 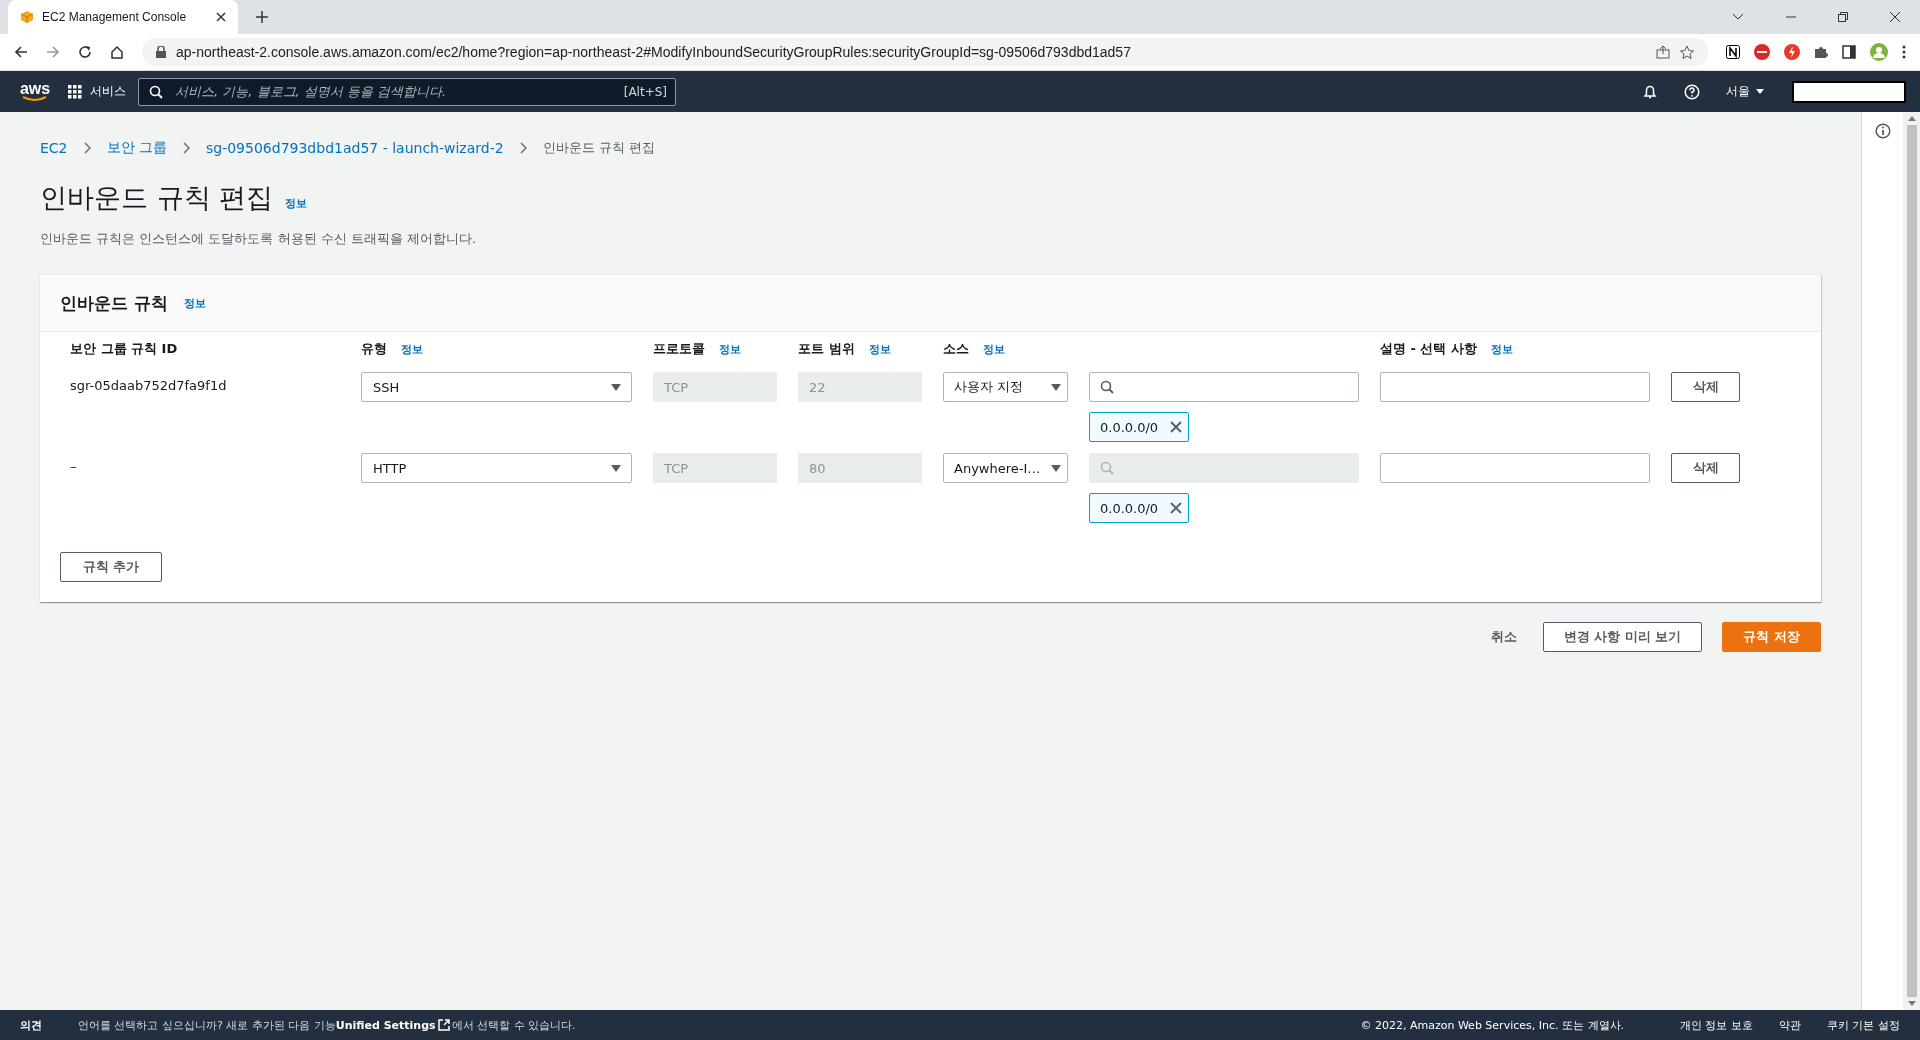 What do you see at coordinates (1849, 52) in the screenshot?
I see `sidebar-icon` at bounding box center [1849, 52].